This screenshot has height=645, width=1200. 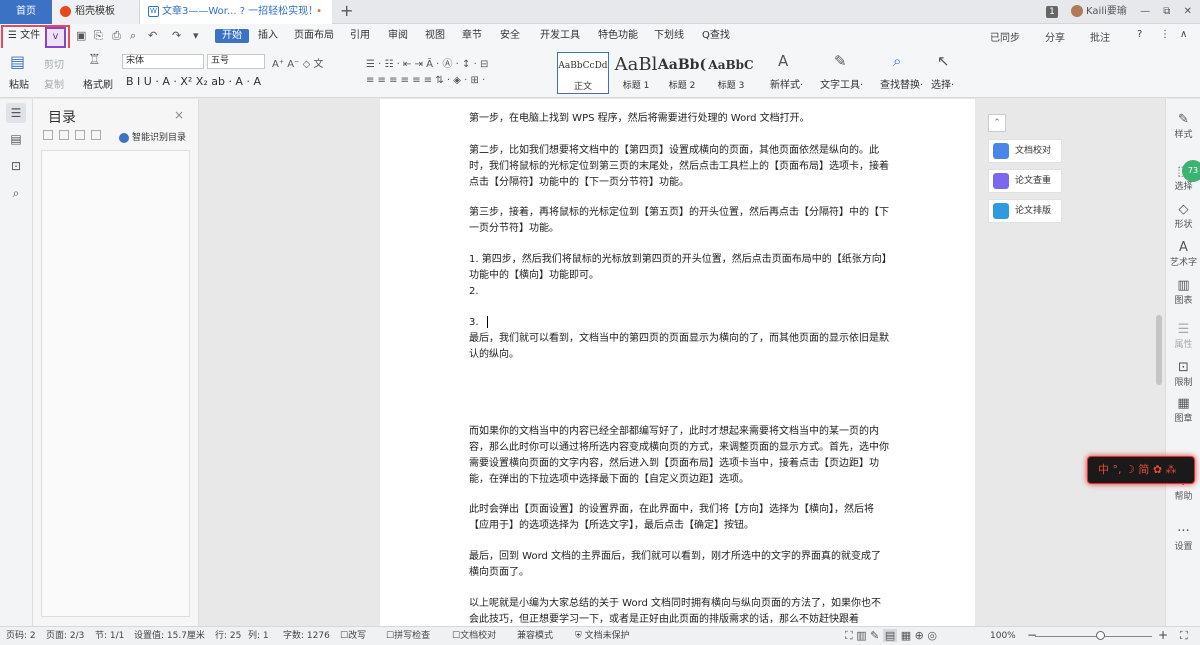 I want to click on chapter-icon: ▤, so click(x=16, y=139).